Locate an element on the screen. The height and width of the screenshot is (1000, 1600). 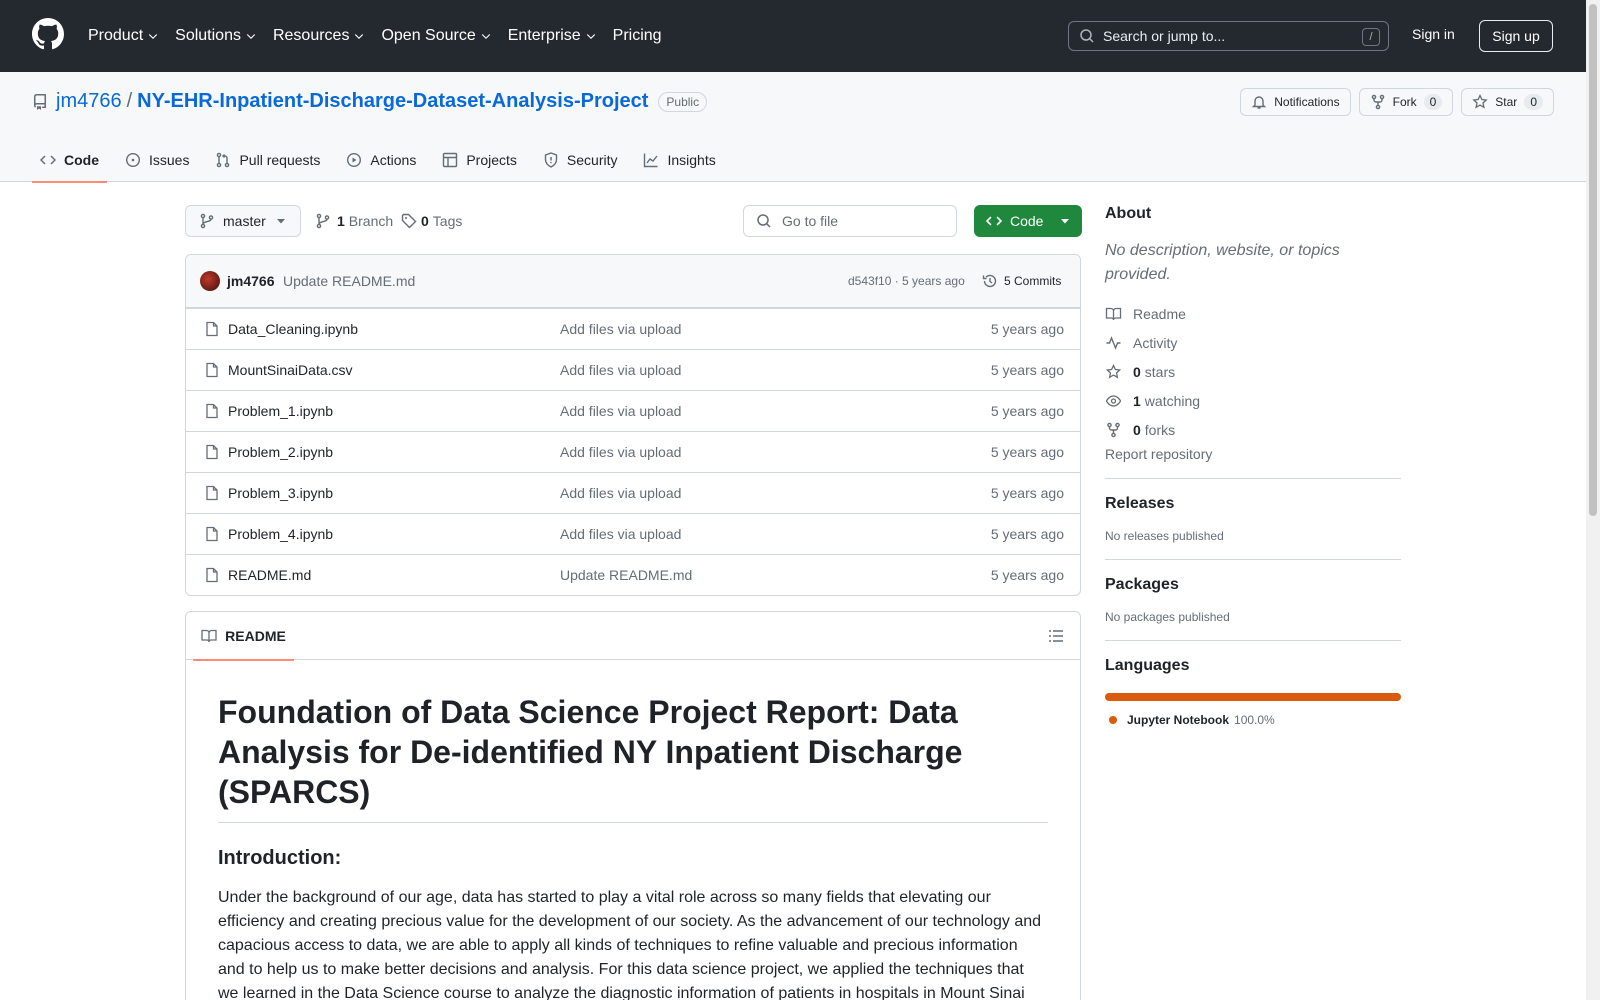
file-name-link: Problem_3.ipynb is located at coordinates (280, 493).